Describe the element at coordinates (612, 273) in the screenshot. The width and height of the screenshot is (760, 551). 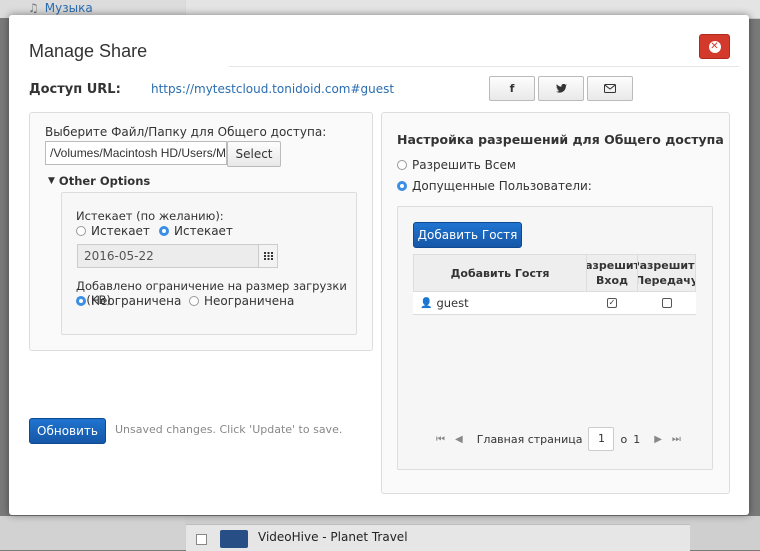
I see `column-header-login: Разрешить Вход` at that location.